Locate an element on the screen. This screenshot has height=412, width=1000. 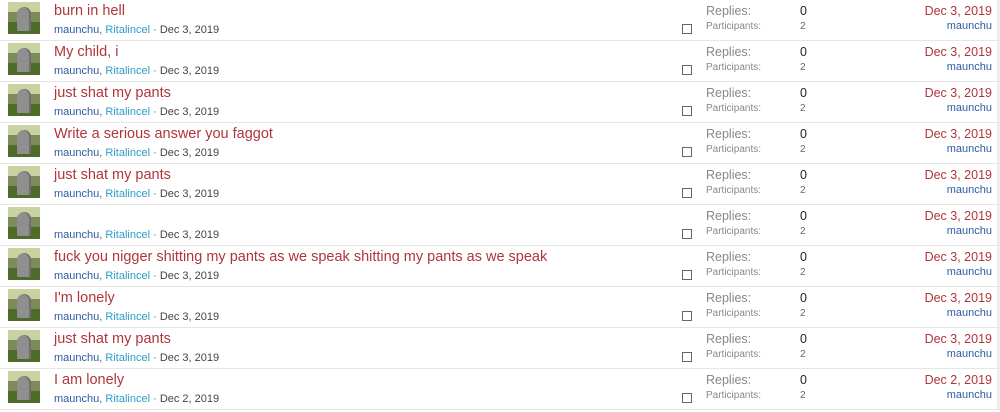
thread-date: Dec 2, 2019 is located at coordinates (189, 399).